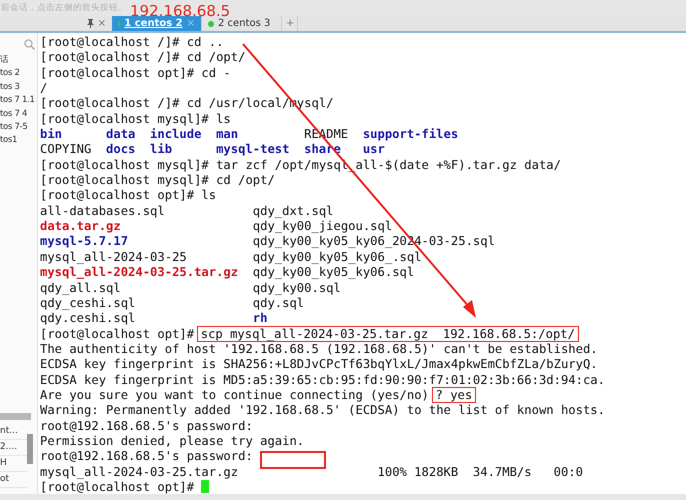 This screenshot has height=500, width=686. Describe the element at coordinates (322, 226) in the screenshot. I see `terminal-text: qdy_ky00_jiegou.sql` at that location.